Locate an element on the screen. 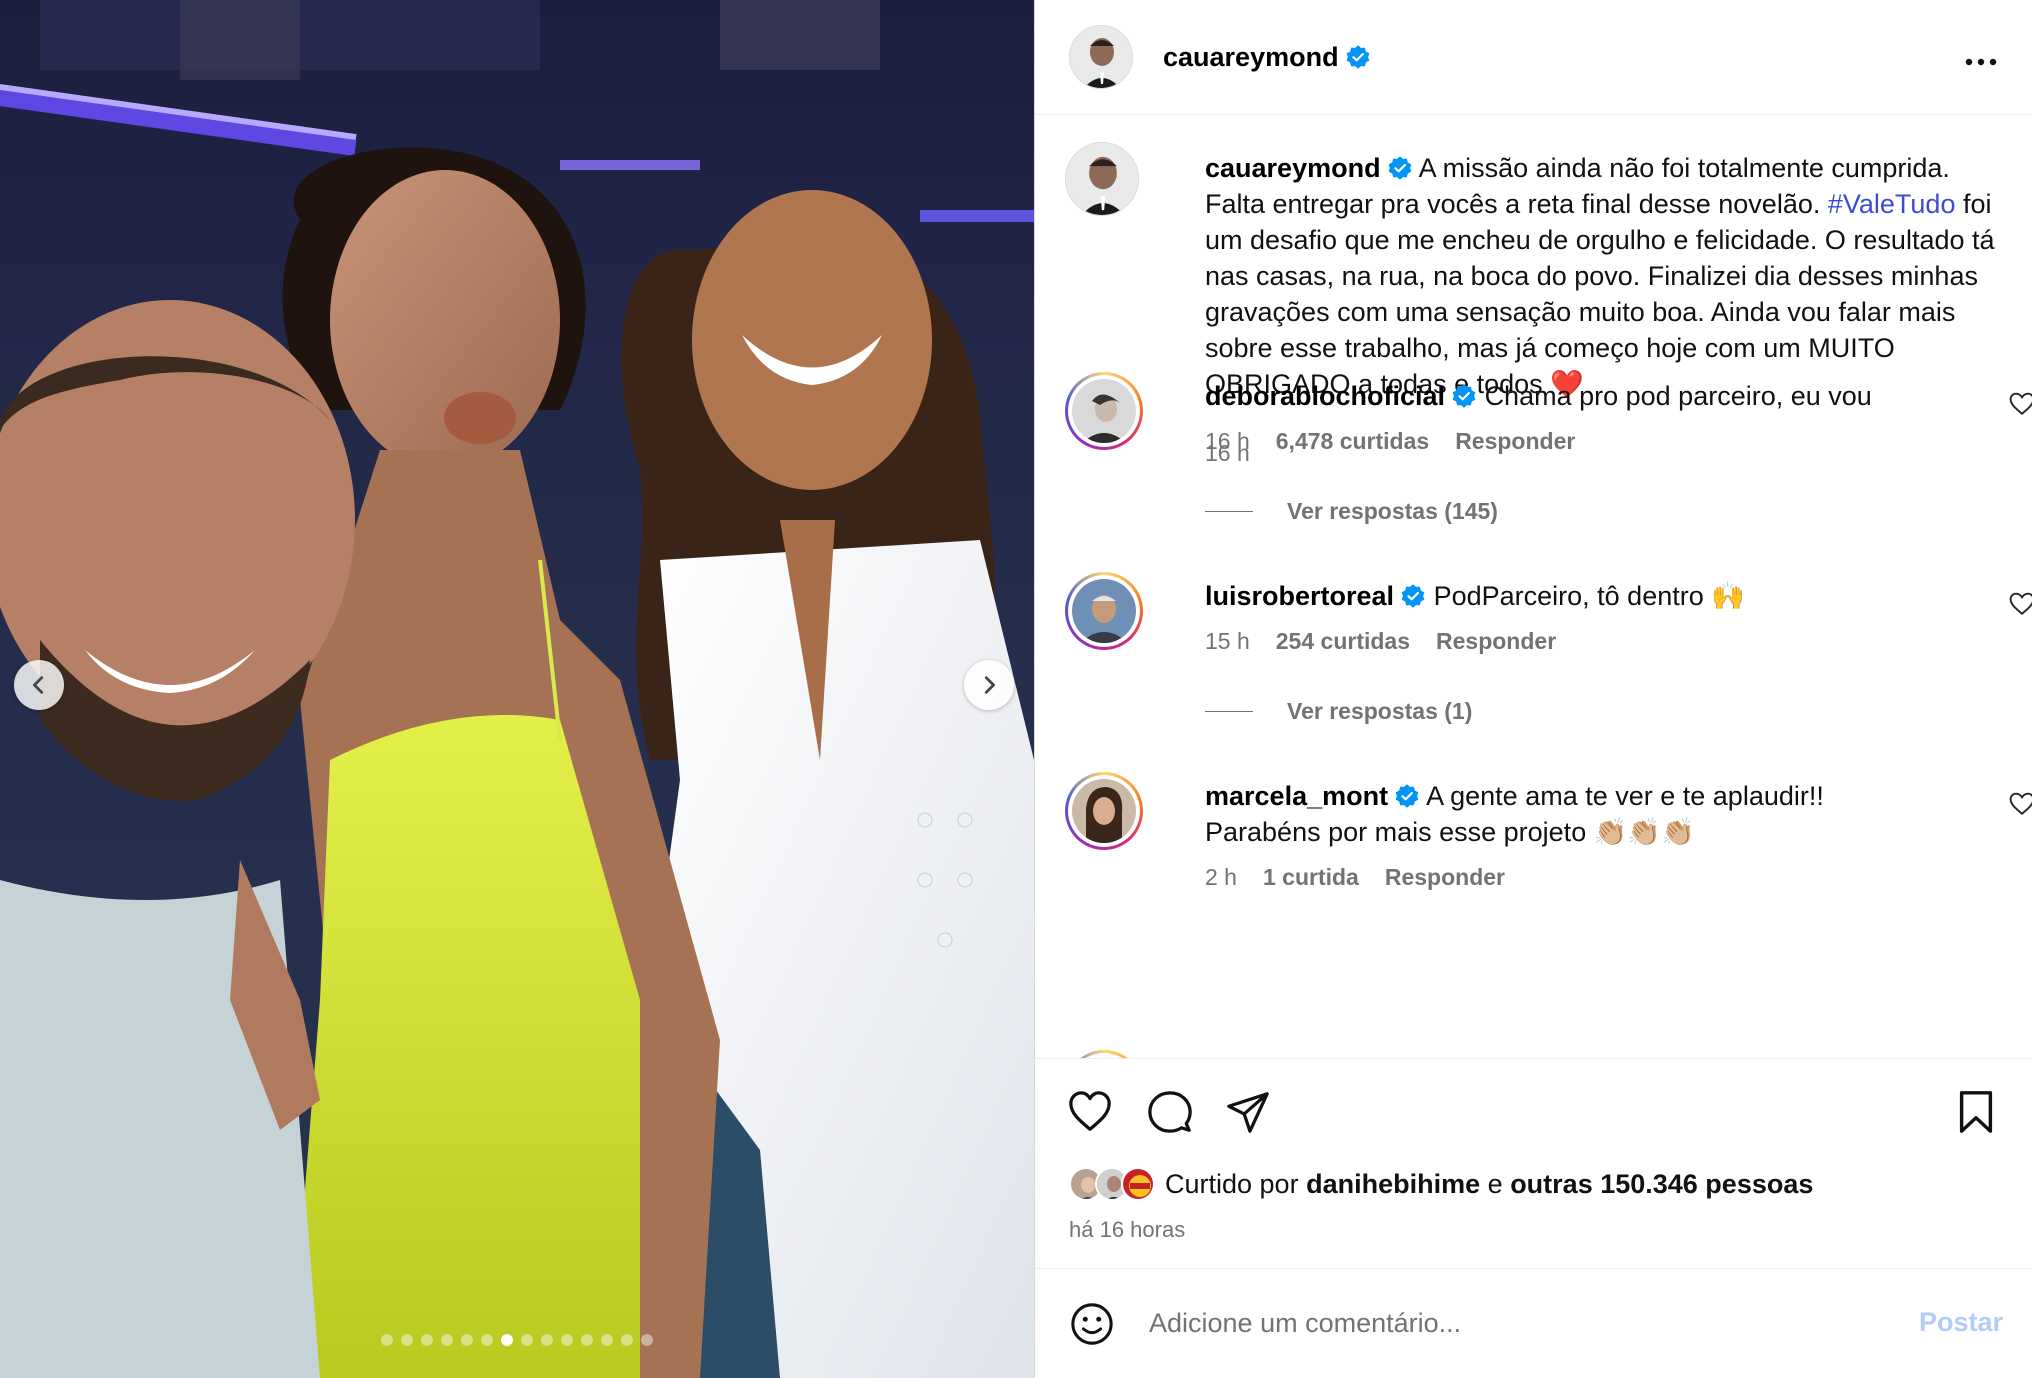 The width and height of the screenshot is (2032, 1378). liker-avatar is located at coordinates (1138, 1184).